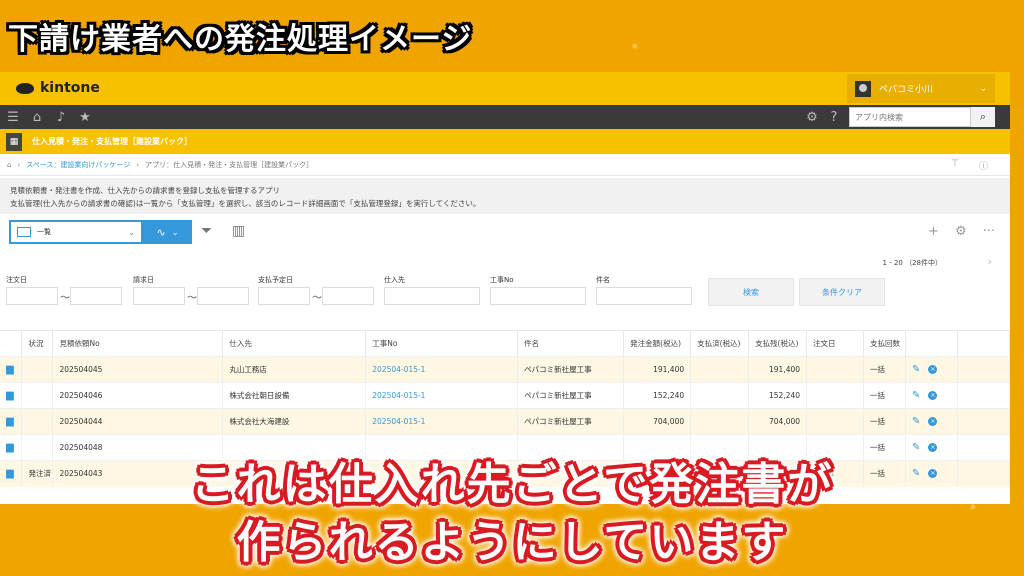 The width and height of the screenshot is (1024, 576). I want to click on hamburger-menu-icon: ☰, so click(13, 117).